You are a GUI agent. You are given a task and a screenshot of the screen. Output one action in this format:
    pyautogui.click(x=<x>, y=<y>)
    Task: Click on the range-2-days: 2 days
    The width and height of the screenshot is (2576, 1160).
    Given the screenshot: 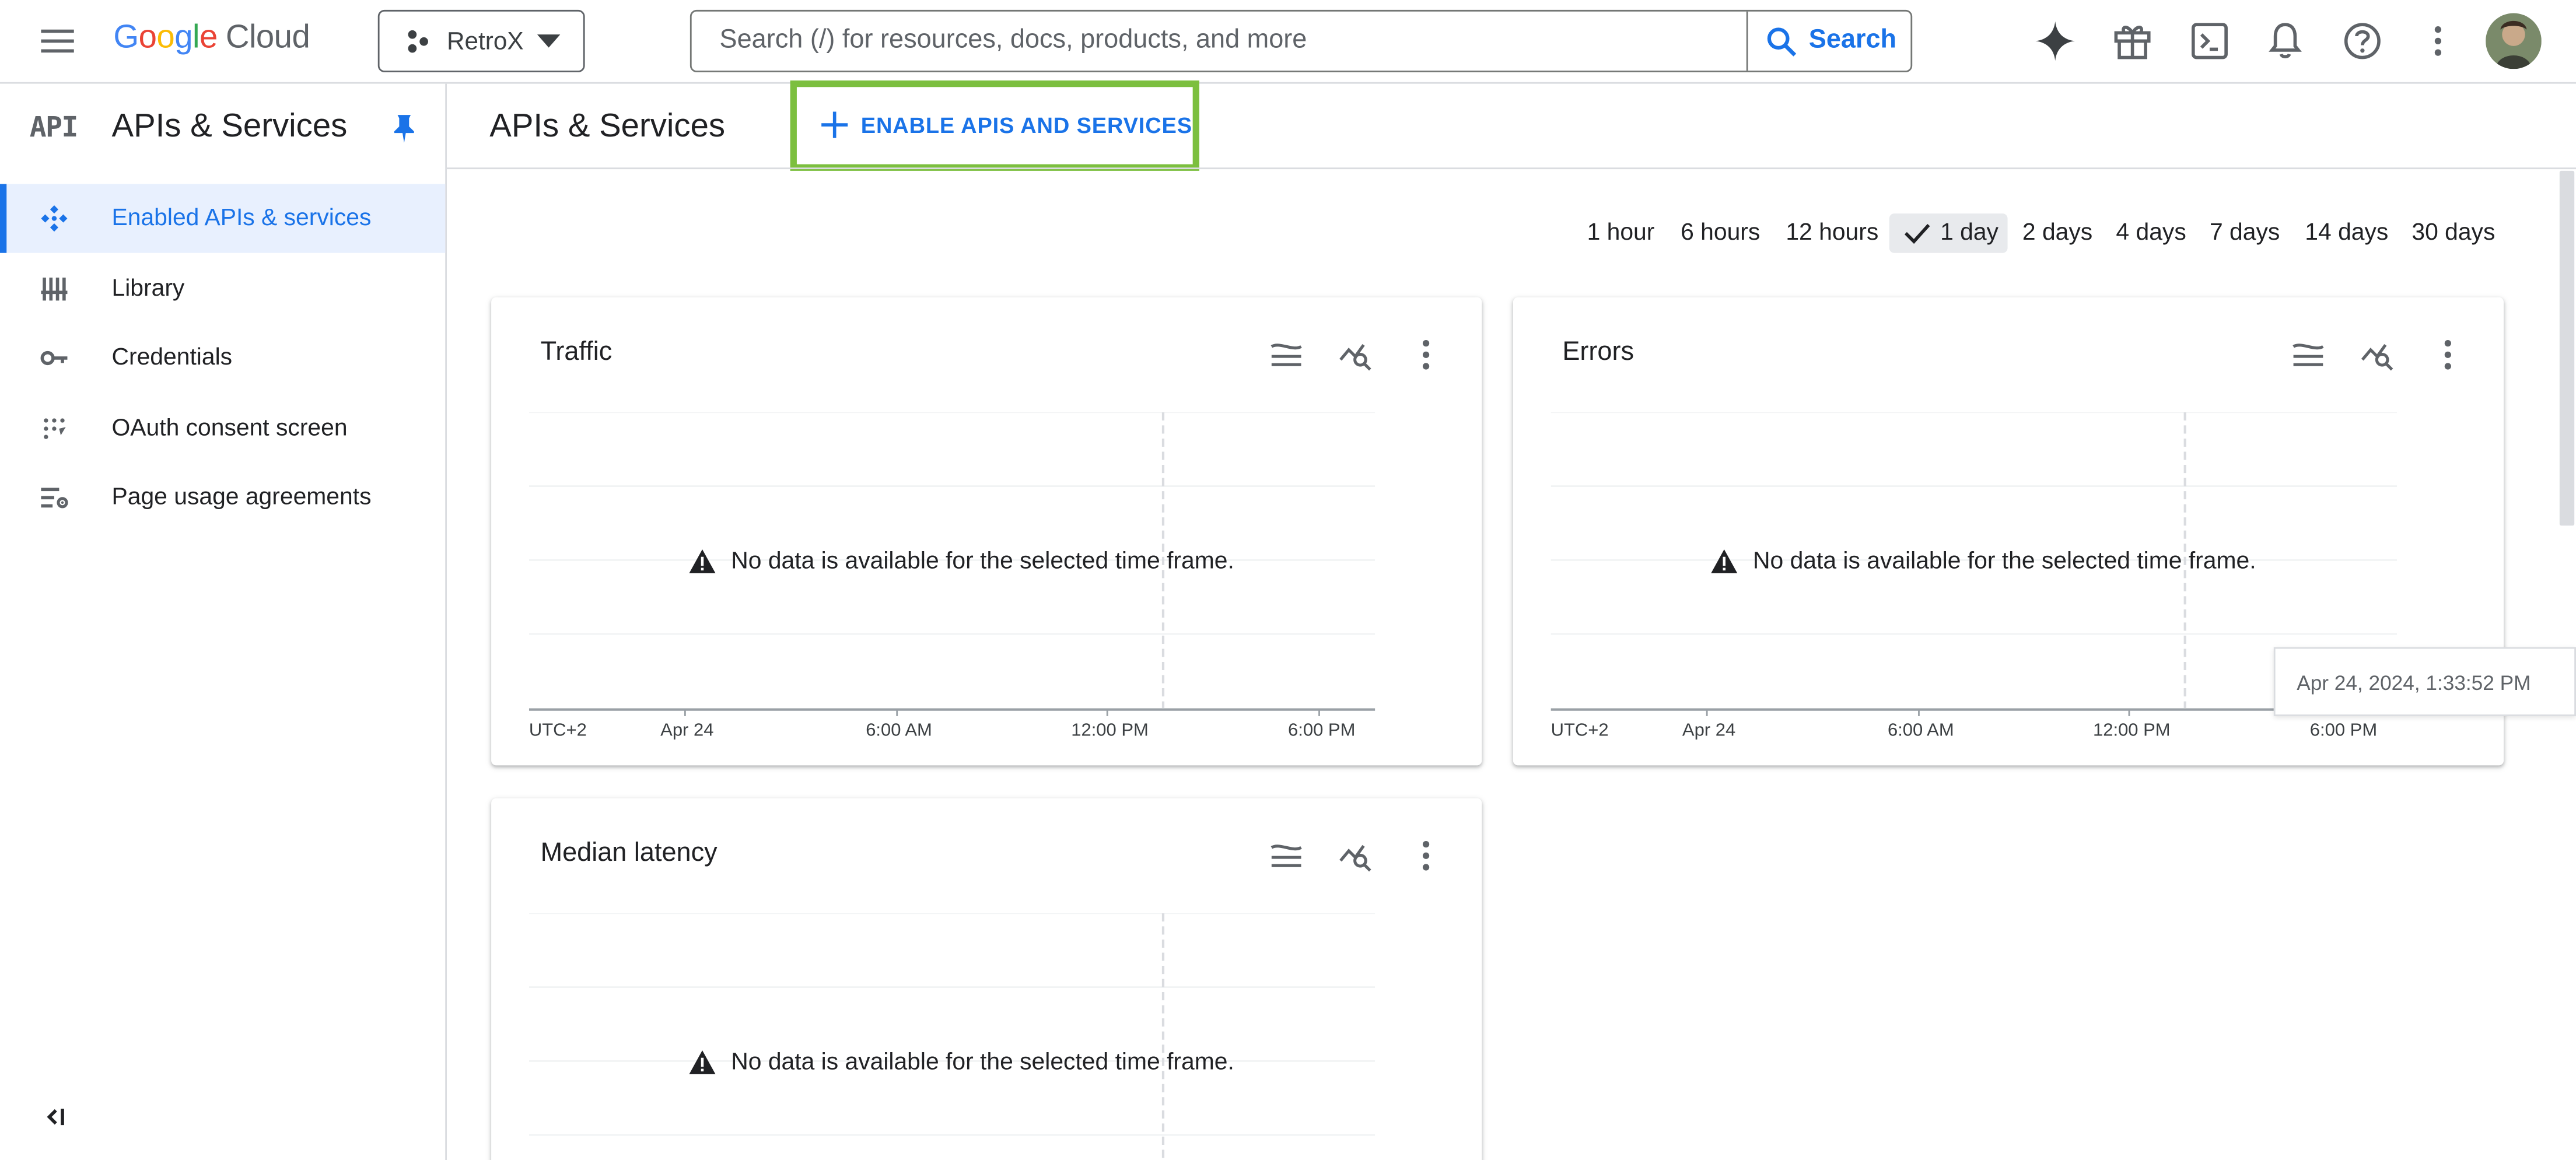 What is the action you would take?
    pyautogui.click(x=2056, y=233)
    